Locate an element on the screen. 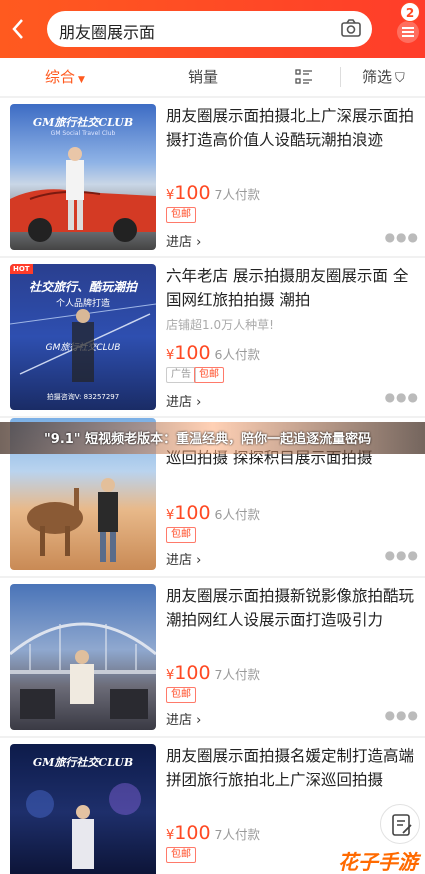  search-query: 朋友圈展示面 is located at coordinates (107, 32).